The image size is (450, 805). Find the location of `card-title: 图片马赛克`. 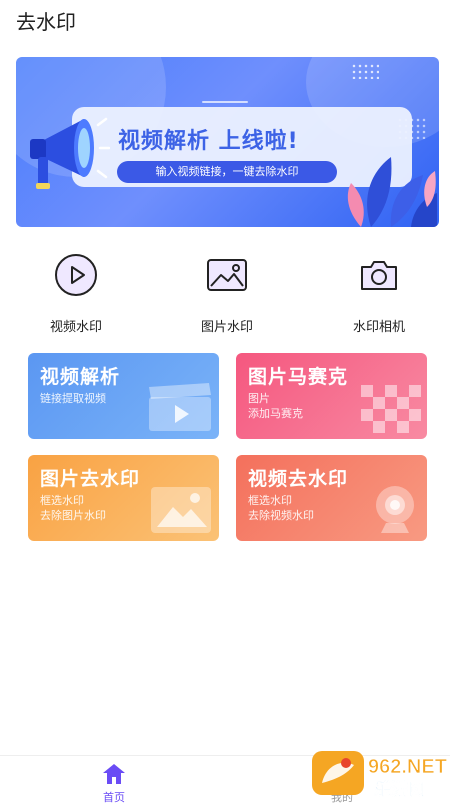

card-title: 图片马赛克 is located at coordinates (298, 377).